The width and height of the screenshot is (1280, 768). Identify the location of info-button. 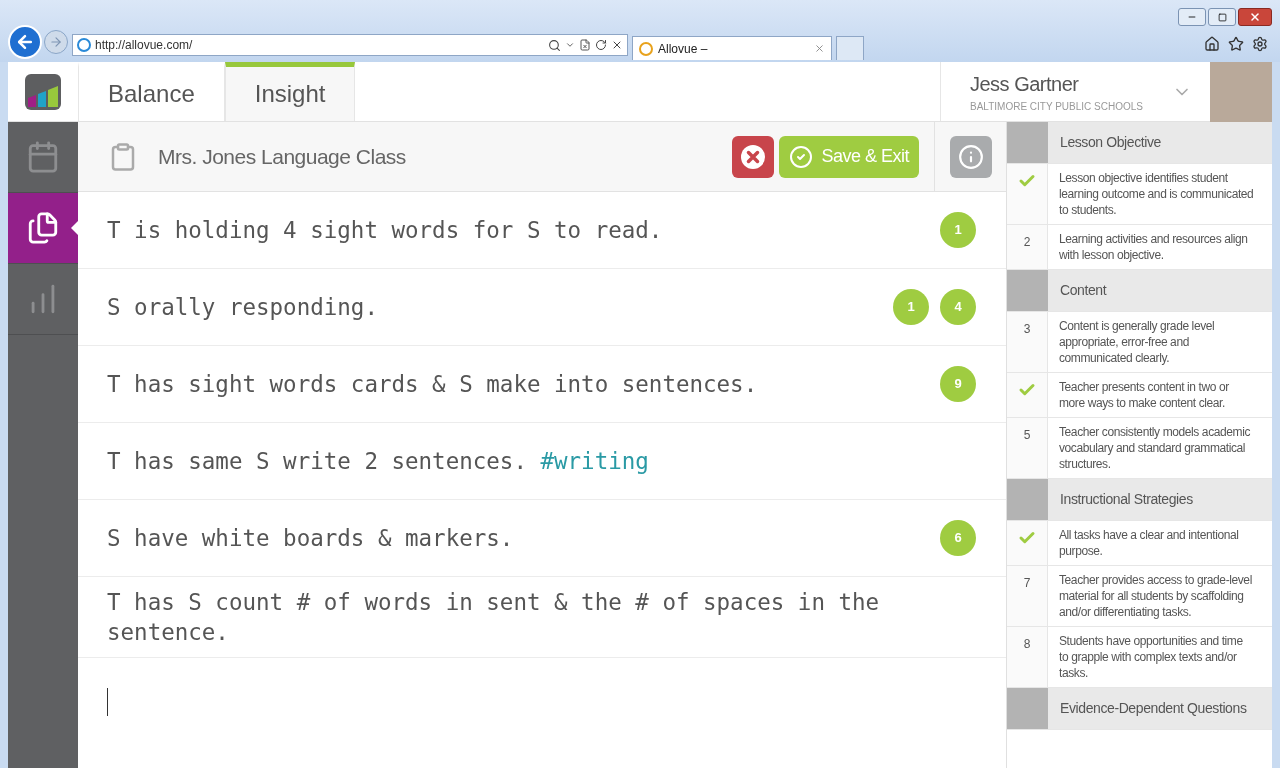
(970, 156).